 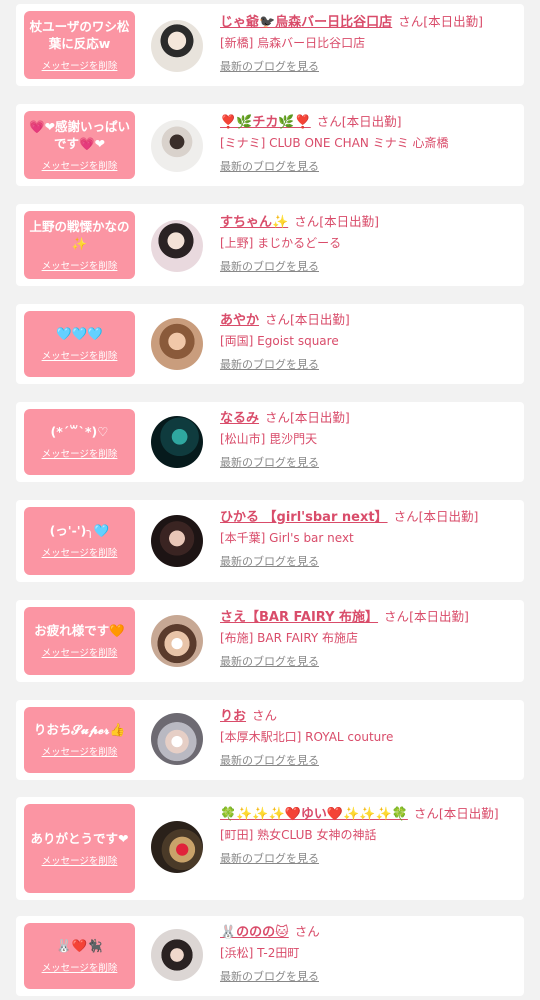 What do you see at coordinates (299, 617) in the screenshot?
I see `cast-name-link: さえ【BAR FAIRY 布施】` at bounding box center [299, 617].